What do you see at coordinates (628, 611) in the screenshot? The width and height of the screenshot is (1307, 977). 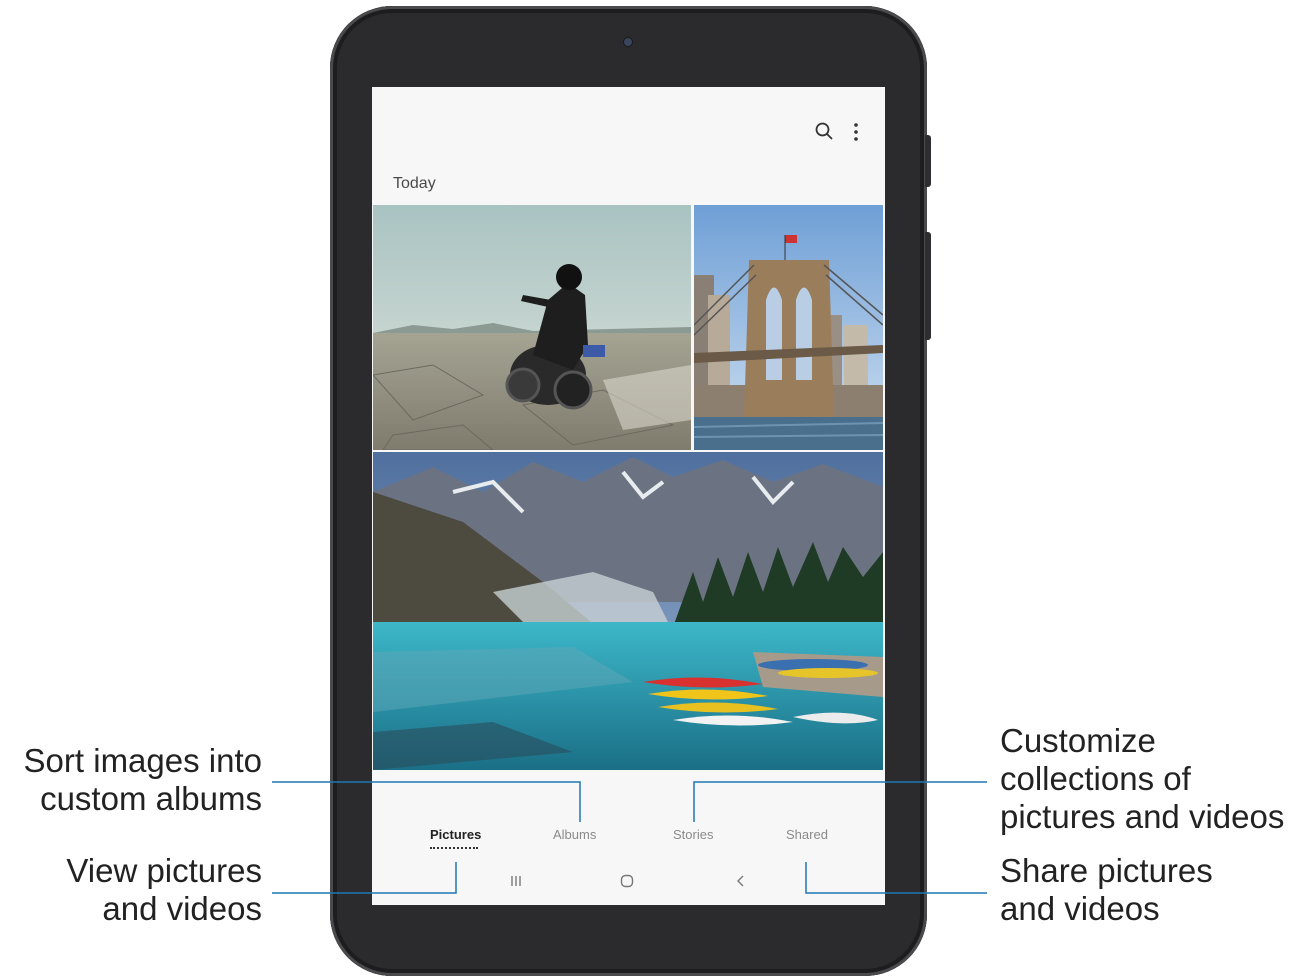 I see `photo-thumbnail-lake` at bounding box center [628, 611].